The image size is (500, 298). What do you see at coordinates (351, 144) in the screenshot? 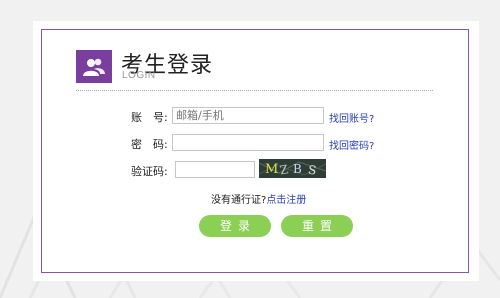
I see `find-password-link: 找回密码?` at bounding box center [351, 144].